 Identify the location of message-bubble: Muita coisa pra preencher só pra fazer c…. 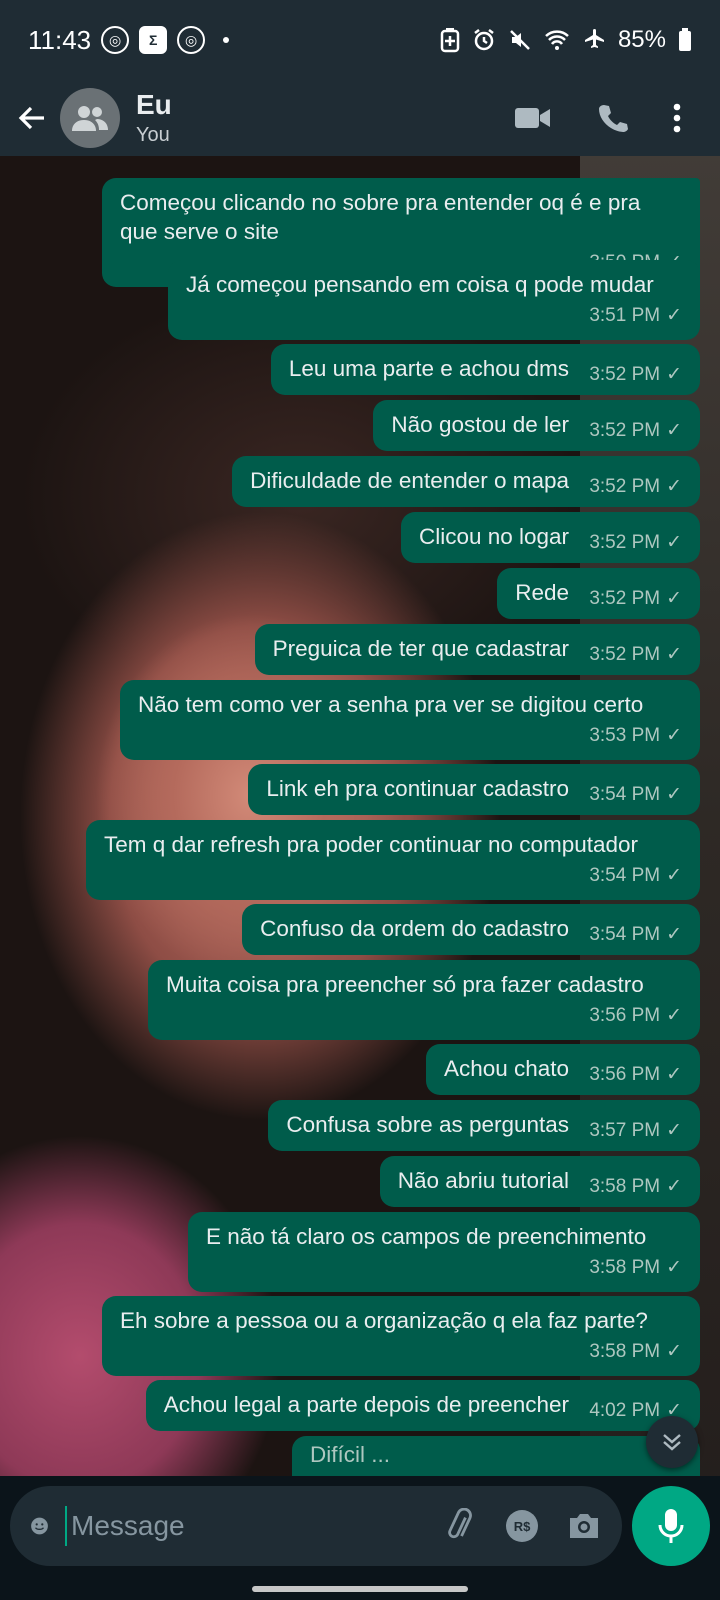
(424, 1000).